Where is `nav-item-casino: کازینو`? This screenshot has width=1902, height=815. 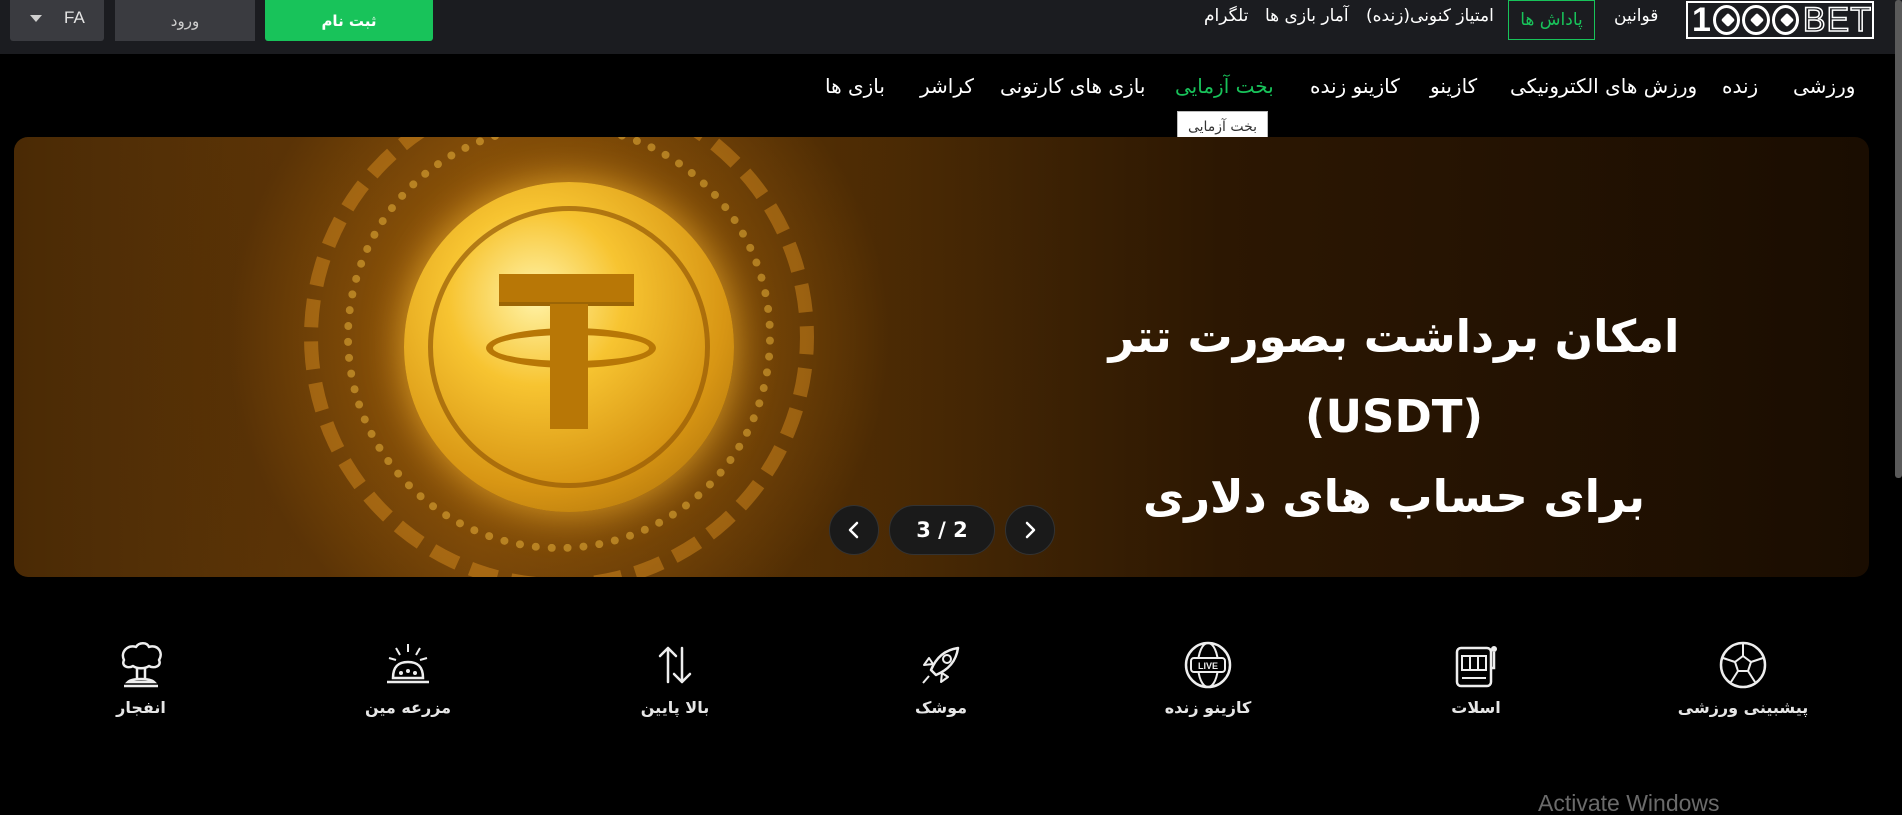 nav-item-casino: کازینو is located at coordinates (1453, 86).